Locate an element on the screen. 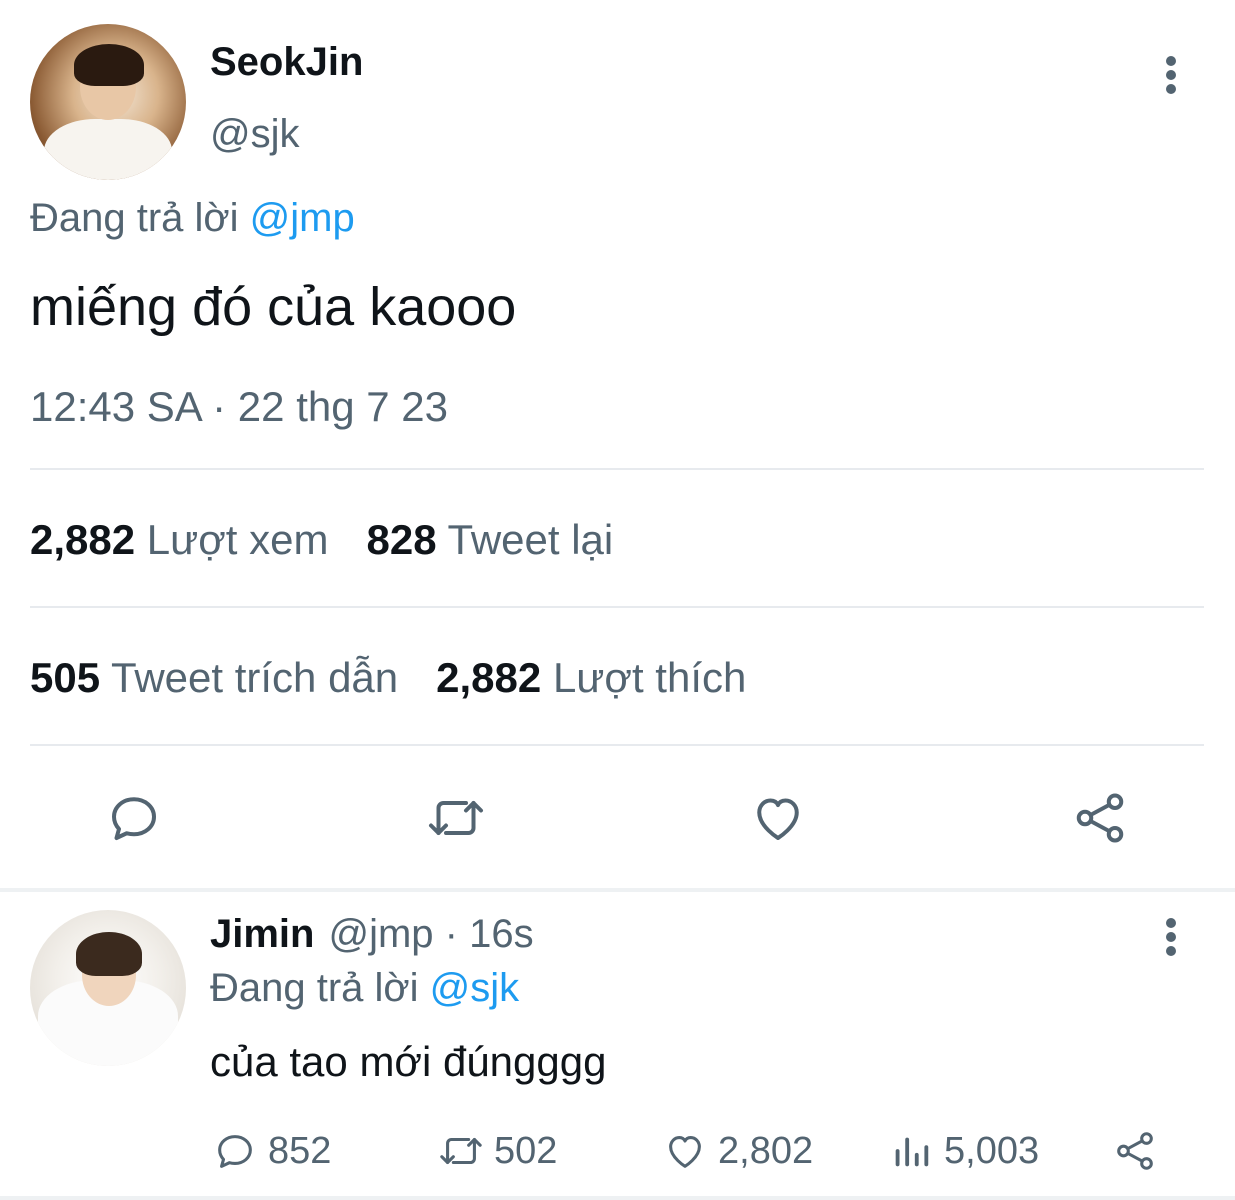  reply-header: Jimin @jmp · 16s is located at coordinates (372, 934).